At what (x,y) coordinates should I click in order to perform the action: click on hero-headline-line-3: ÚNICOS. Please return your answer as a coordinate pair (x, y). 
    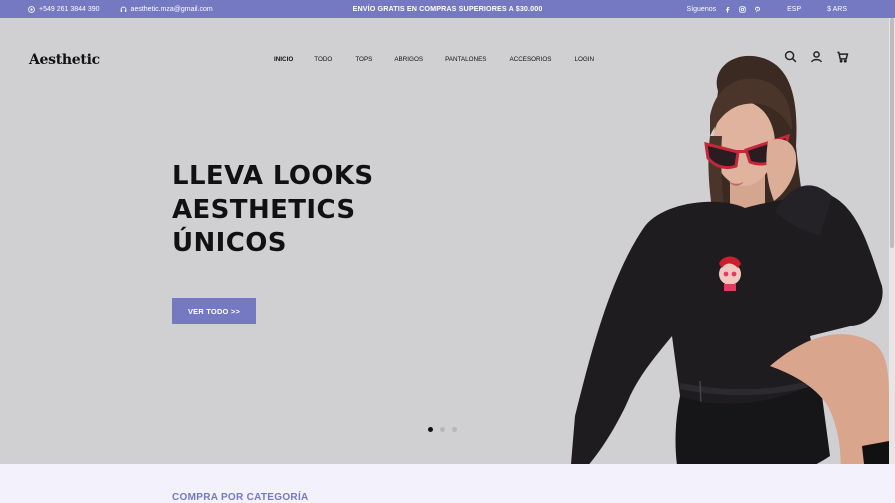
    Looking at the image, I should click on (229, 243).